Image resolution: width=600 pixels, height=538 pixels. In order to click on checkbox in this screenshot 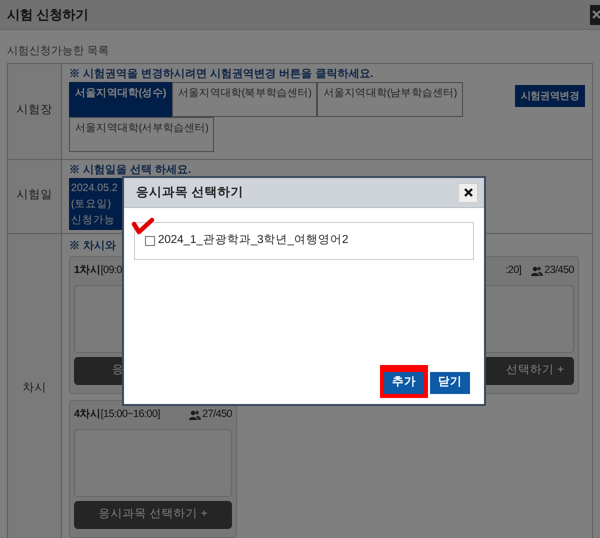, I will do `click(150, 241)`.